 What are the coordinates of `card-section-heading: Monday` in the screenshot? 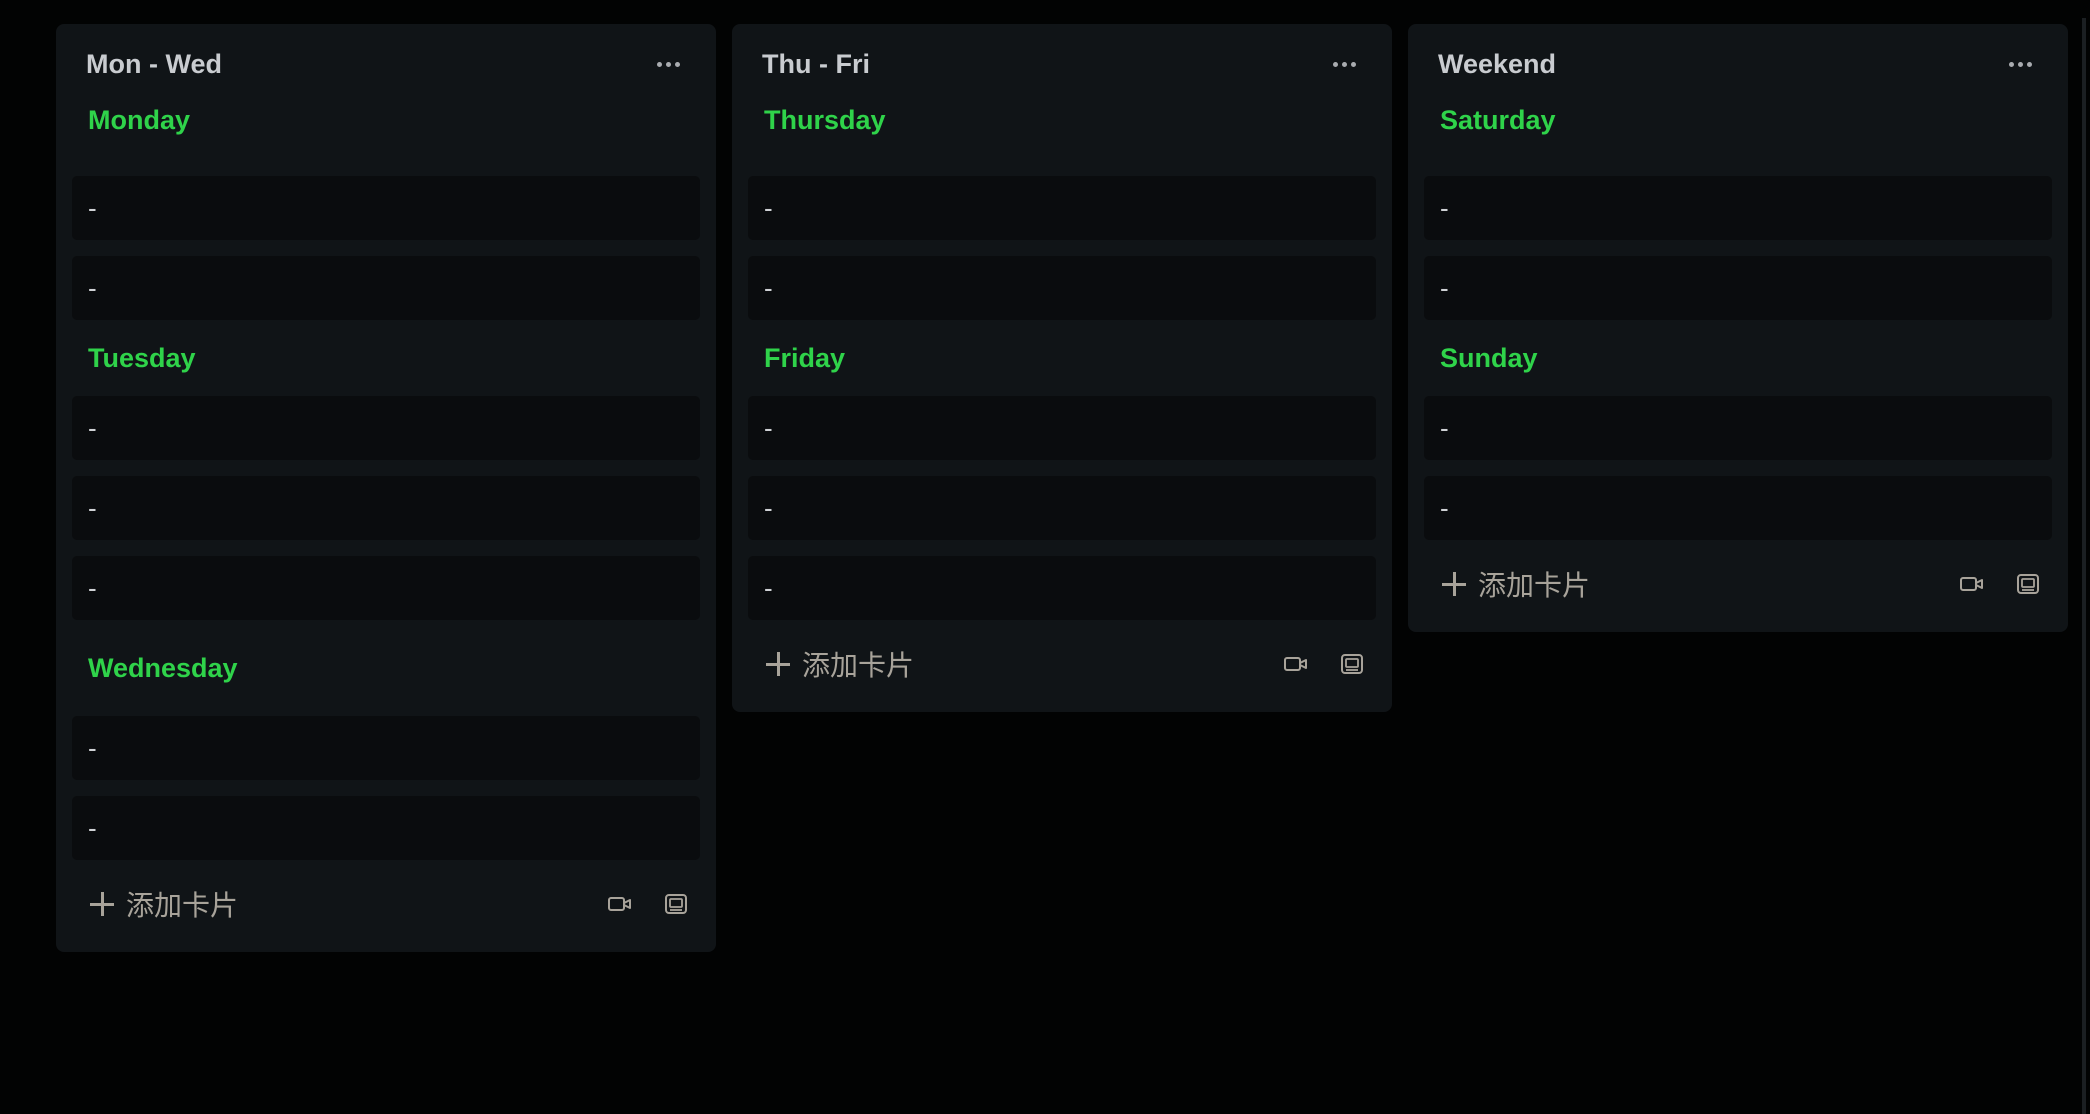 It's located at (386, 120).